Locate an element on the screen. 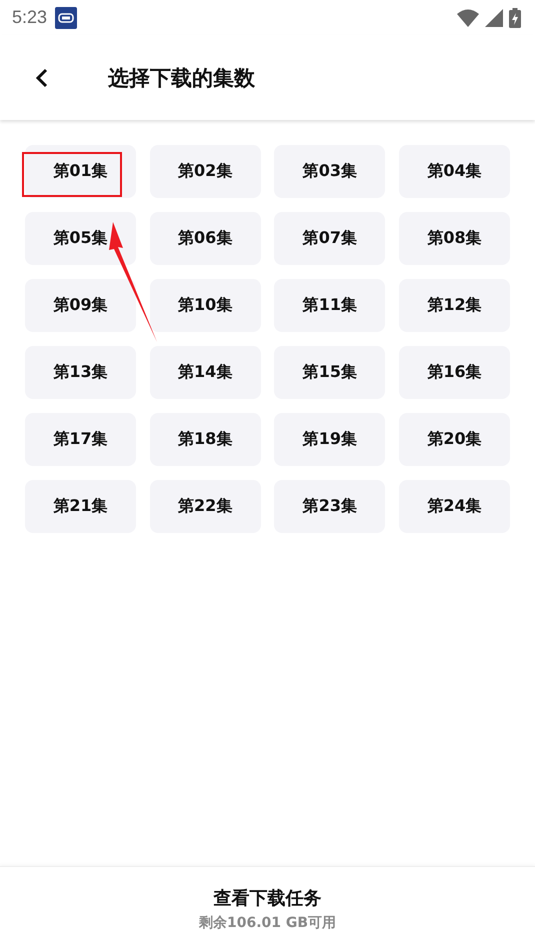 Image resolution: width=535 pixels, height=951 pixels. episode-button: 第11集 is located at coordinates (330, 305).